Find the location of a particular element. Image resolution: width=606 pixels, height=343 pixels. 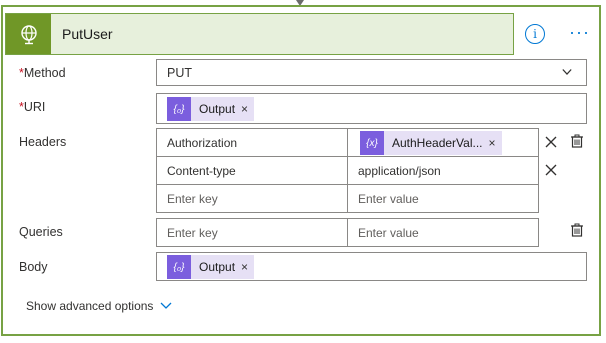

header-key-field: Content-type is located at coordinates (252, 170).